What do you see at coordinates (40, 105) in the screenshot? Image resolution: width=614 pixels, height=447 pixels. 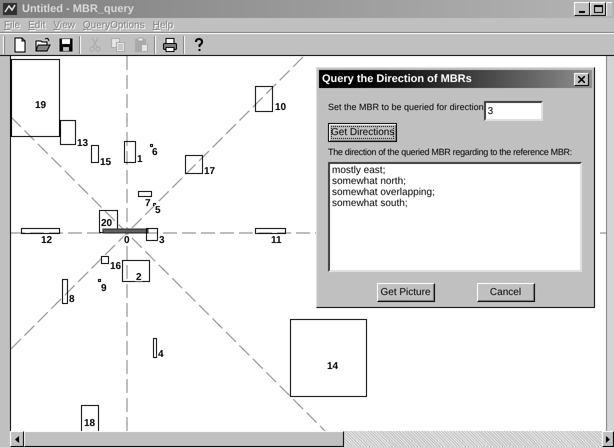 I see `mbr-label: 19` at bounding box center [40, 105].